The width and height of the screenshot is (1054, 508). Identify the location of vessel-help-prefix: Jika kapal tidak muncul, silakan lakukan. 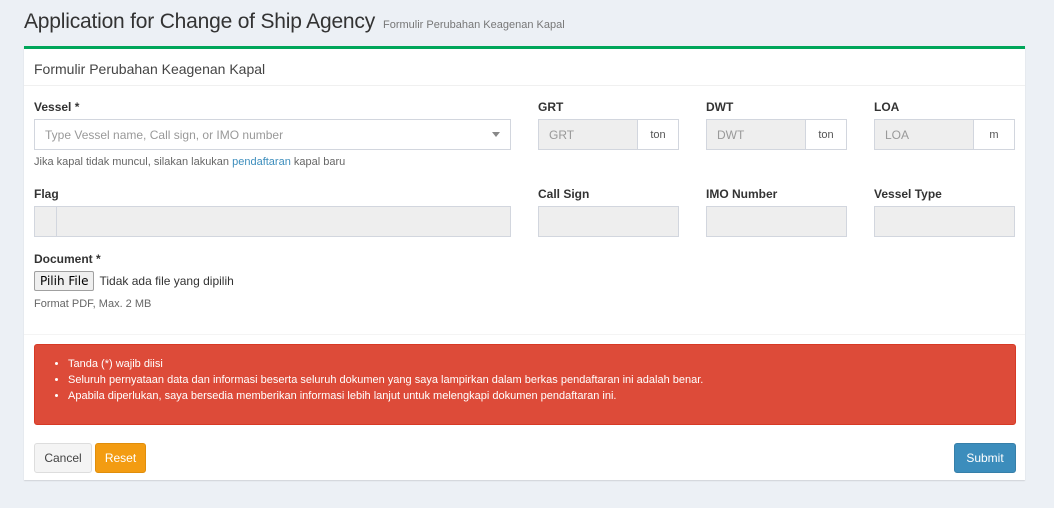
(133, 162).